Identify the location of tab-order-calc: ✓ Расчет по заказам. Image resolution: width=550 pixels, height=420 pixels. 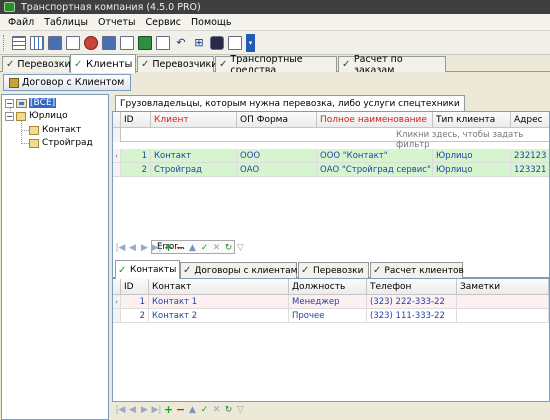
(392, 65).